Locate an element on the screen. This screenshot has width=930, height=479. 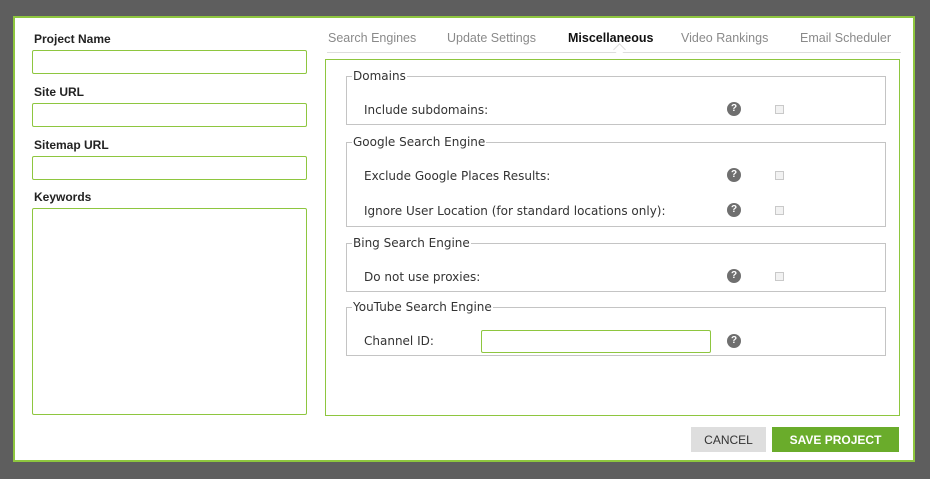
keywords-label: Keywords is located at coordinates (63, 197).